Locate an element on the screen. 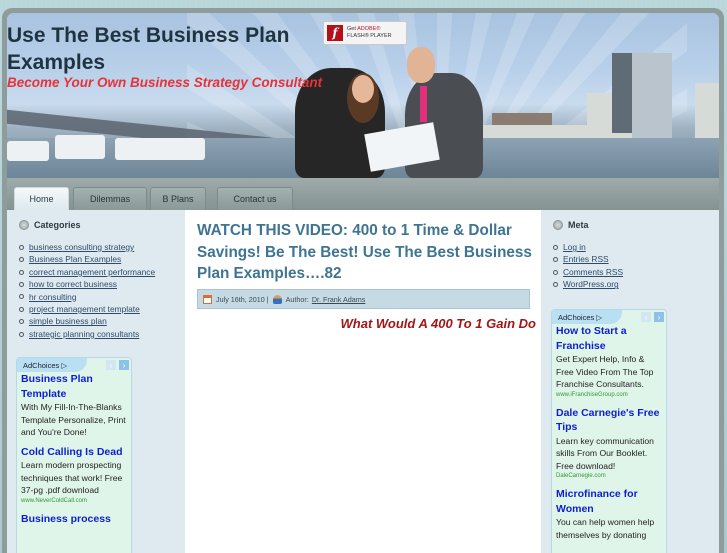 The image size is (727, 553). ad-title-link: Microfinance for Women is located at coordinates (609, 501).